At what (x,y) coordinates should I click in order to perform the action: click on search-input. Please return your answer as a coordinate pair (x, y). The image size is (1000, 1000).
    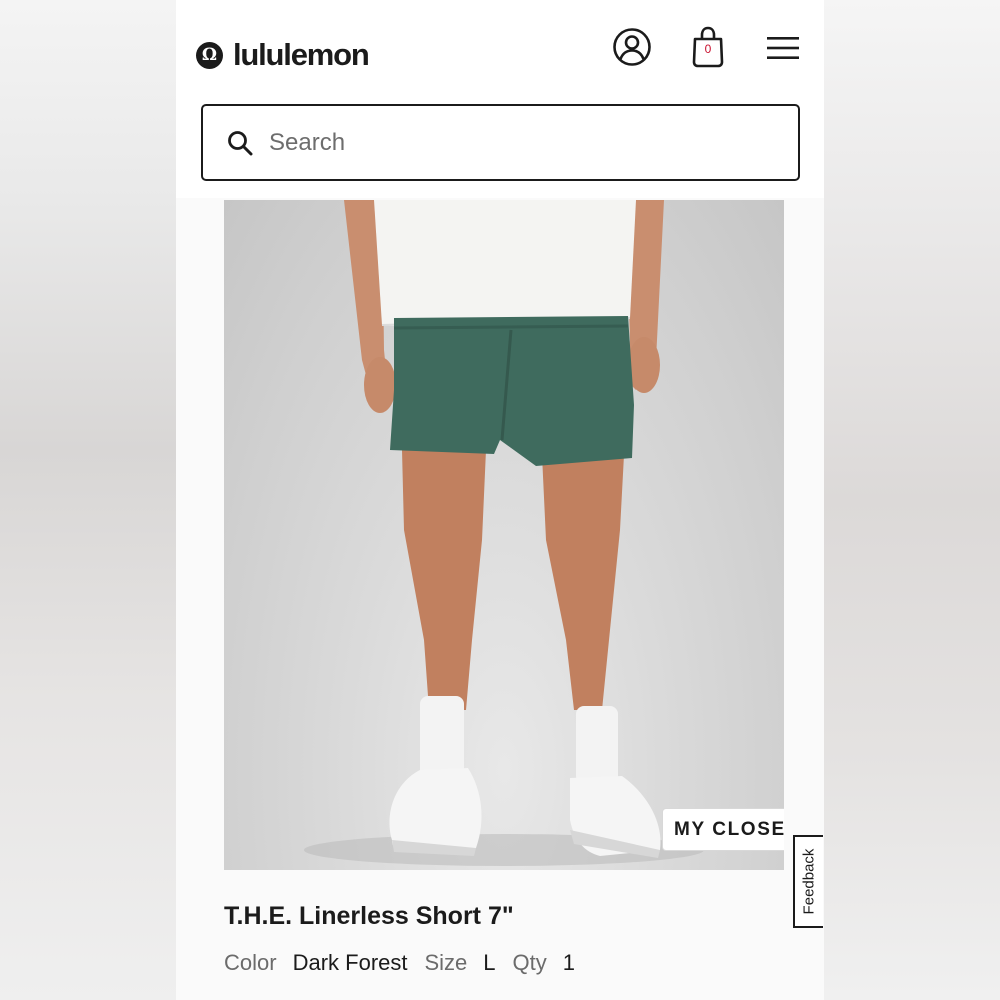
    Looking at the image, I should click on (509, 142).